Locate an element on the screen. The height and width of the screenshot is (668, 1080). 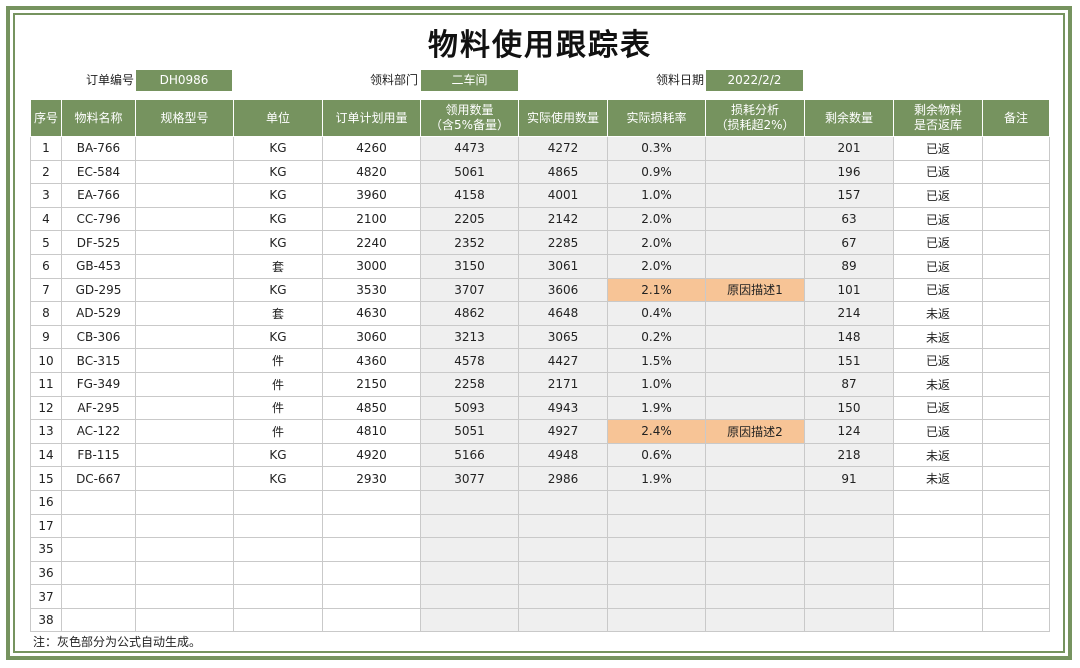
cell-loss: 1.0% is located at coordinates (656, 384).